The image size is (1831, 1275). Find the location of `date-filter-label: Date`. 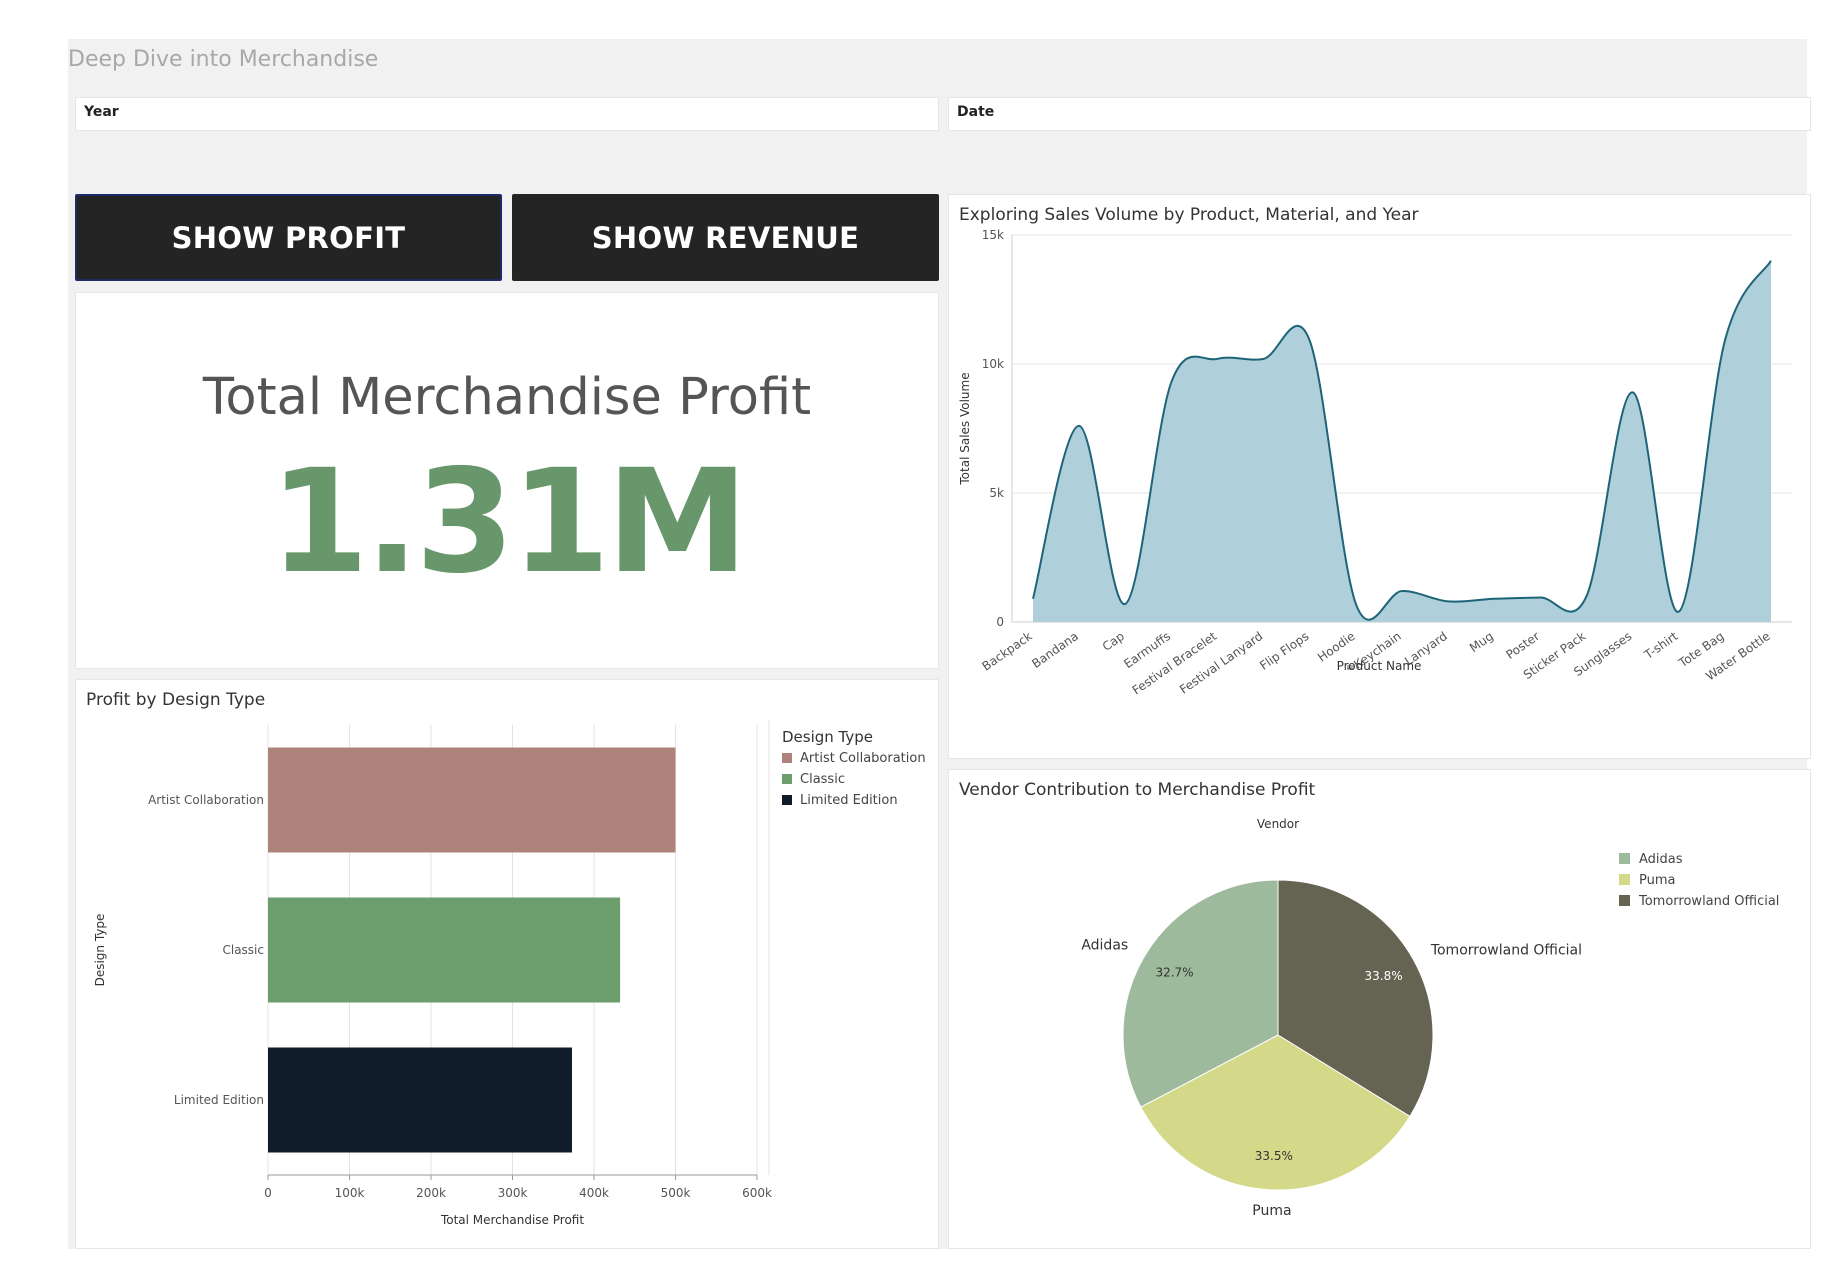

date-filter-label: Date is located at coordinates (976, 112).